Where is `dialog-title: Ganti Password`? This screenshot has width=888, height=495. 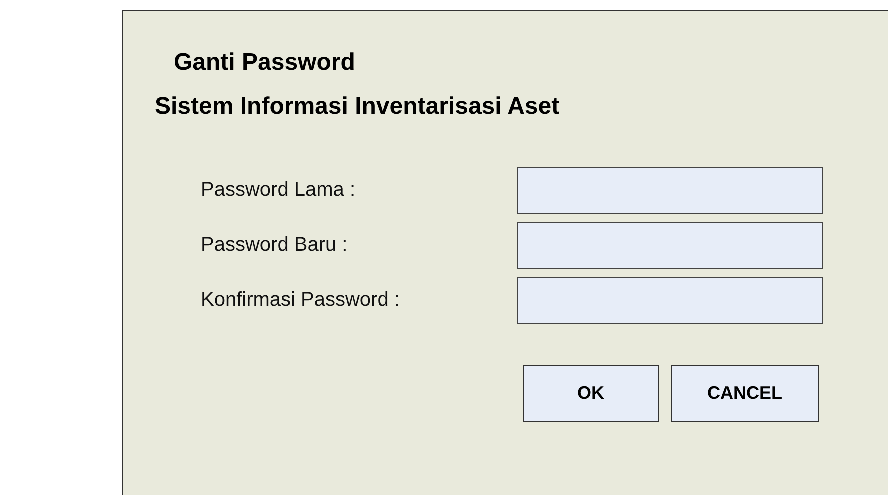 dialog-title: Ganti Password is located at coordinates (265, 63).